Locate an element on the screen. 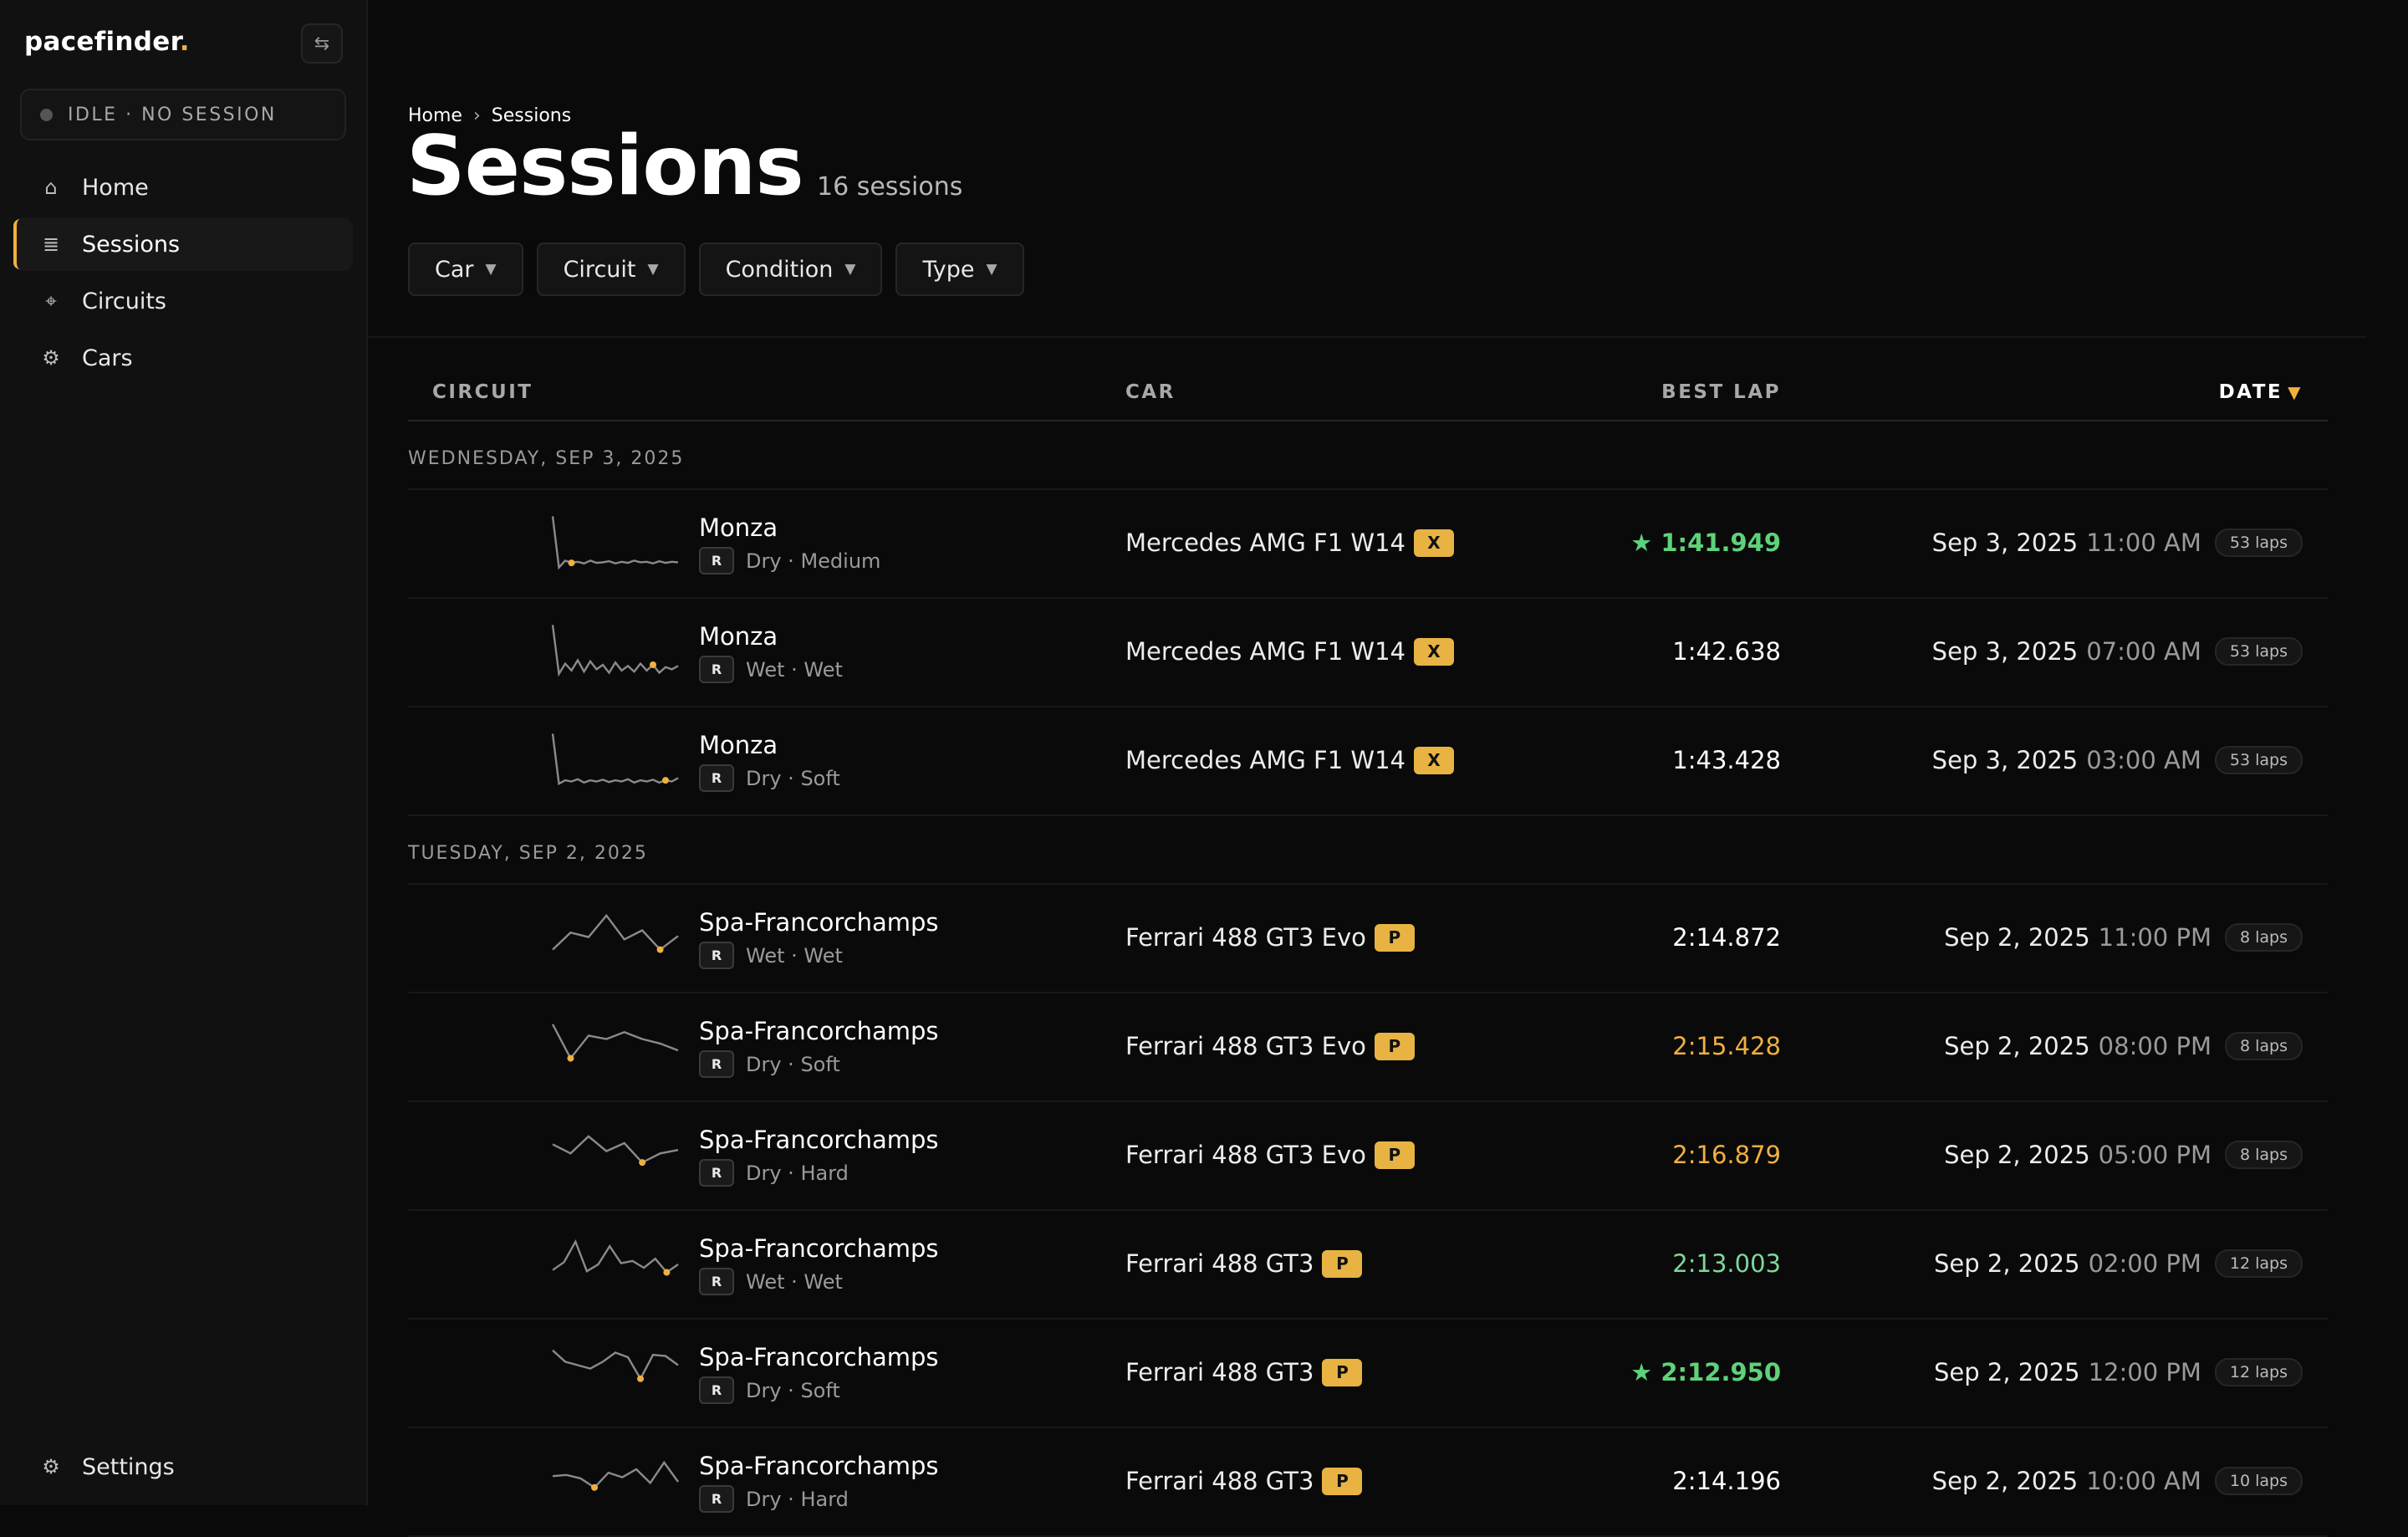  session-count: 16 sessions is located at coordinates (890, 187).